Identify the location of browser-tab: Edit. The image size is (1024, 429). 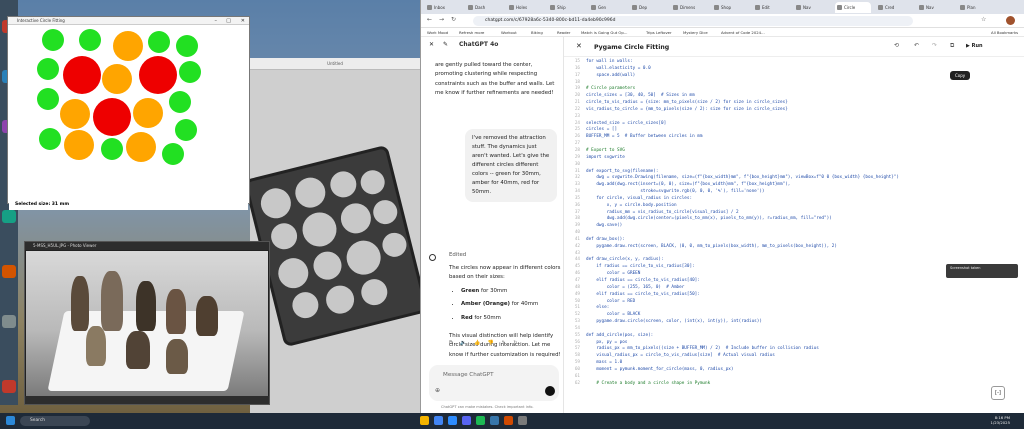
(771, 7).